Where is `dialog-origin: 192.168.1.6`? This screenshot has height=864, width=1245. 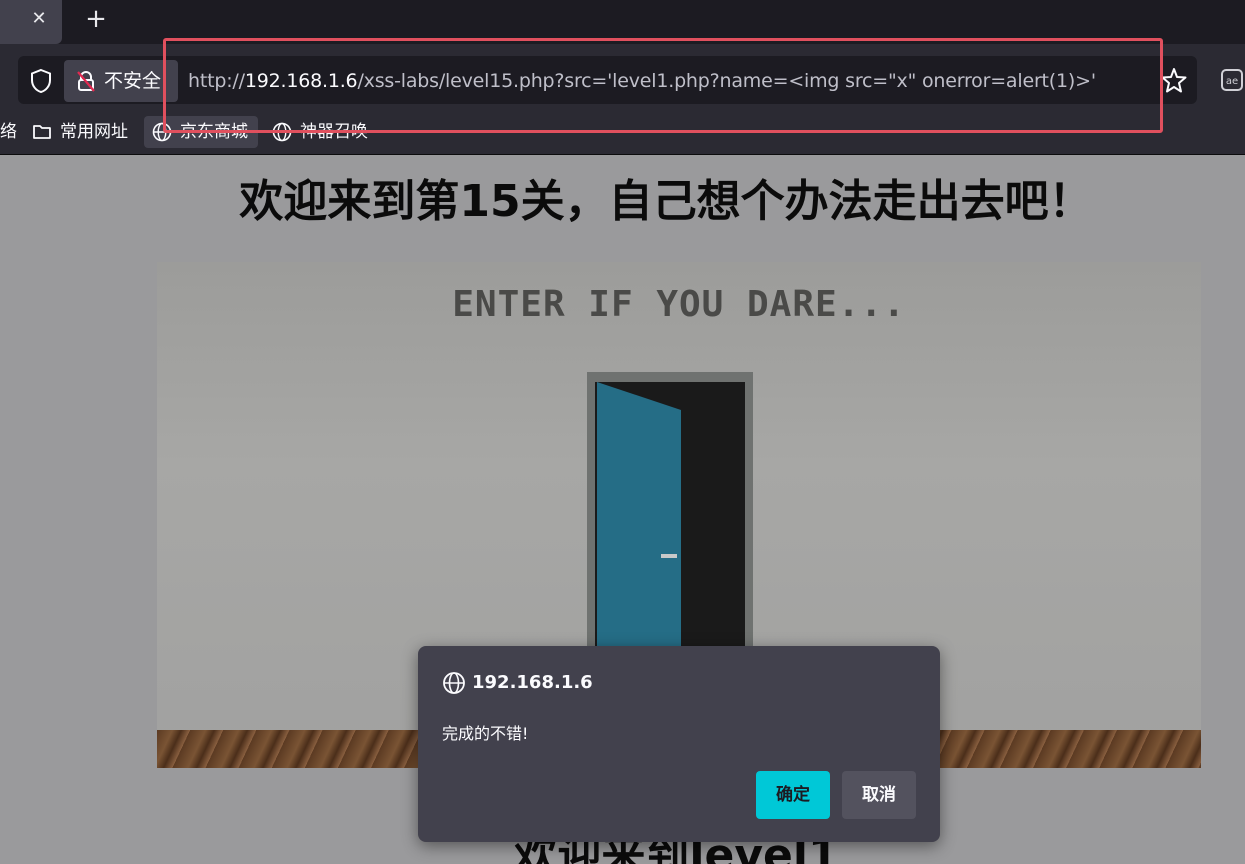
dialog-origin: 192.168.1.6 is located at coordinates (532, 682).